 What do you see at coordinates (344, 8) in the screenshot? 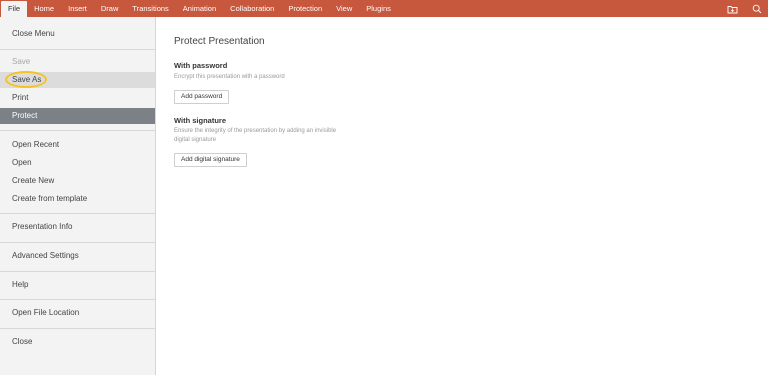
I see `tab-view: View` at bounding box center [344, 8].